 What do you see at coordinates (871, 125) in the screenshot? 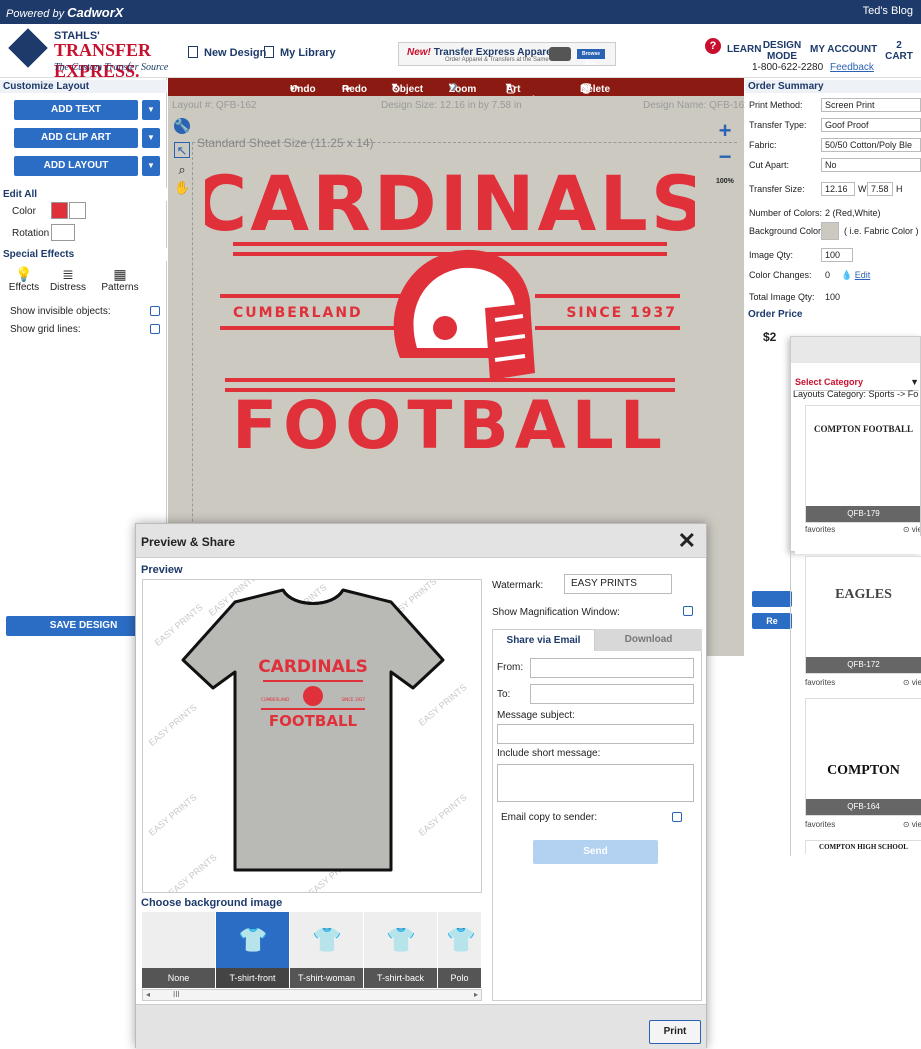
I see `transfer-type-select: Goof Proof` at bounding box center [871, 125].